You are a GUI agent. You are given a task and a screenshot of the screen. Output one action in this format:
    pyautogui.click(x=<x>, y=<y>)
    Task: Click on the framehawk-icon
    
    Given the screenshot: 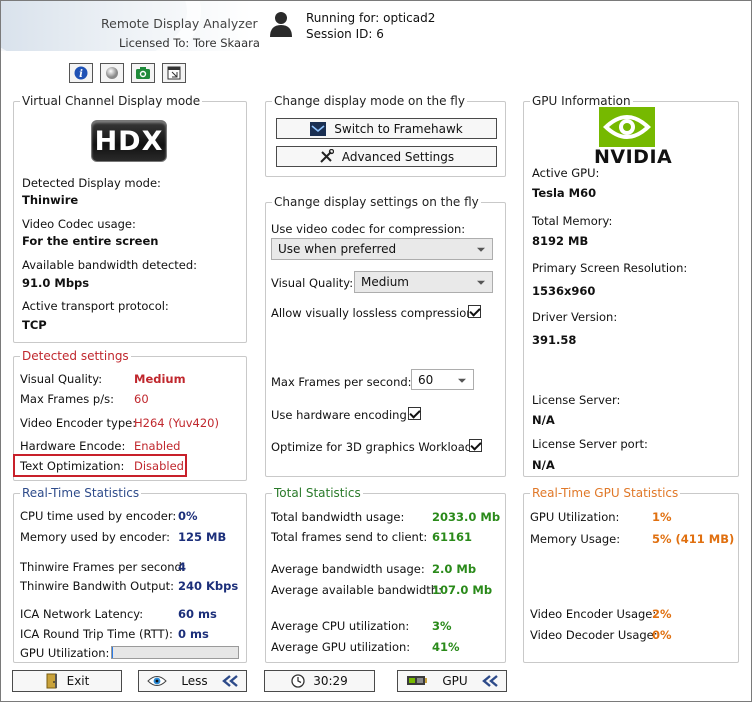 What is the action you would take?
    pyautogui.click(x=318, y=128)
    